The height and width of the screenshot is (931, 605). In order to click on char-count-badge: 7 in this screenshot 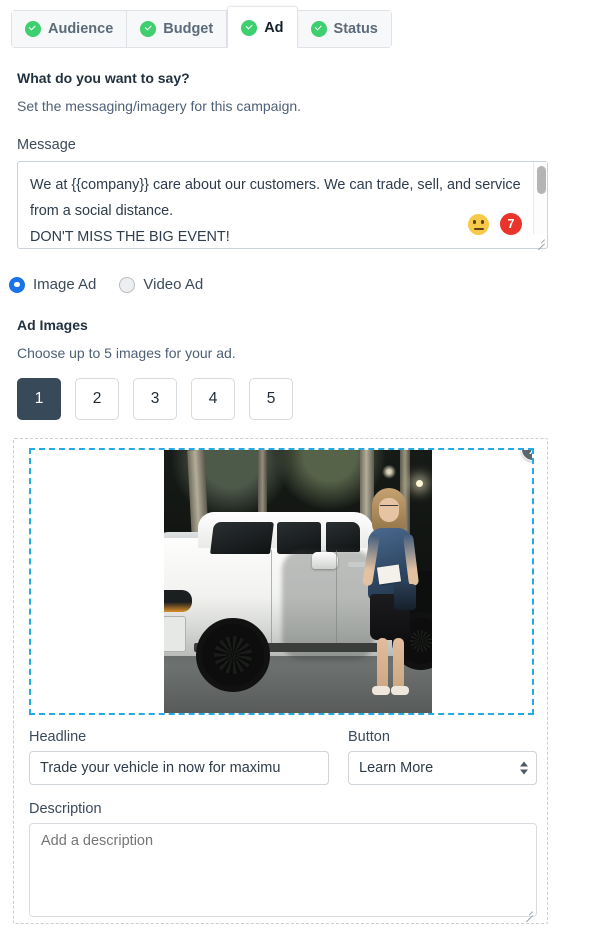, I will do `click(511, 224)`.